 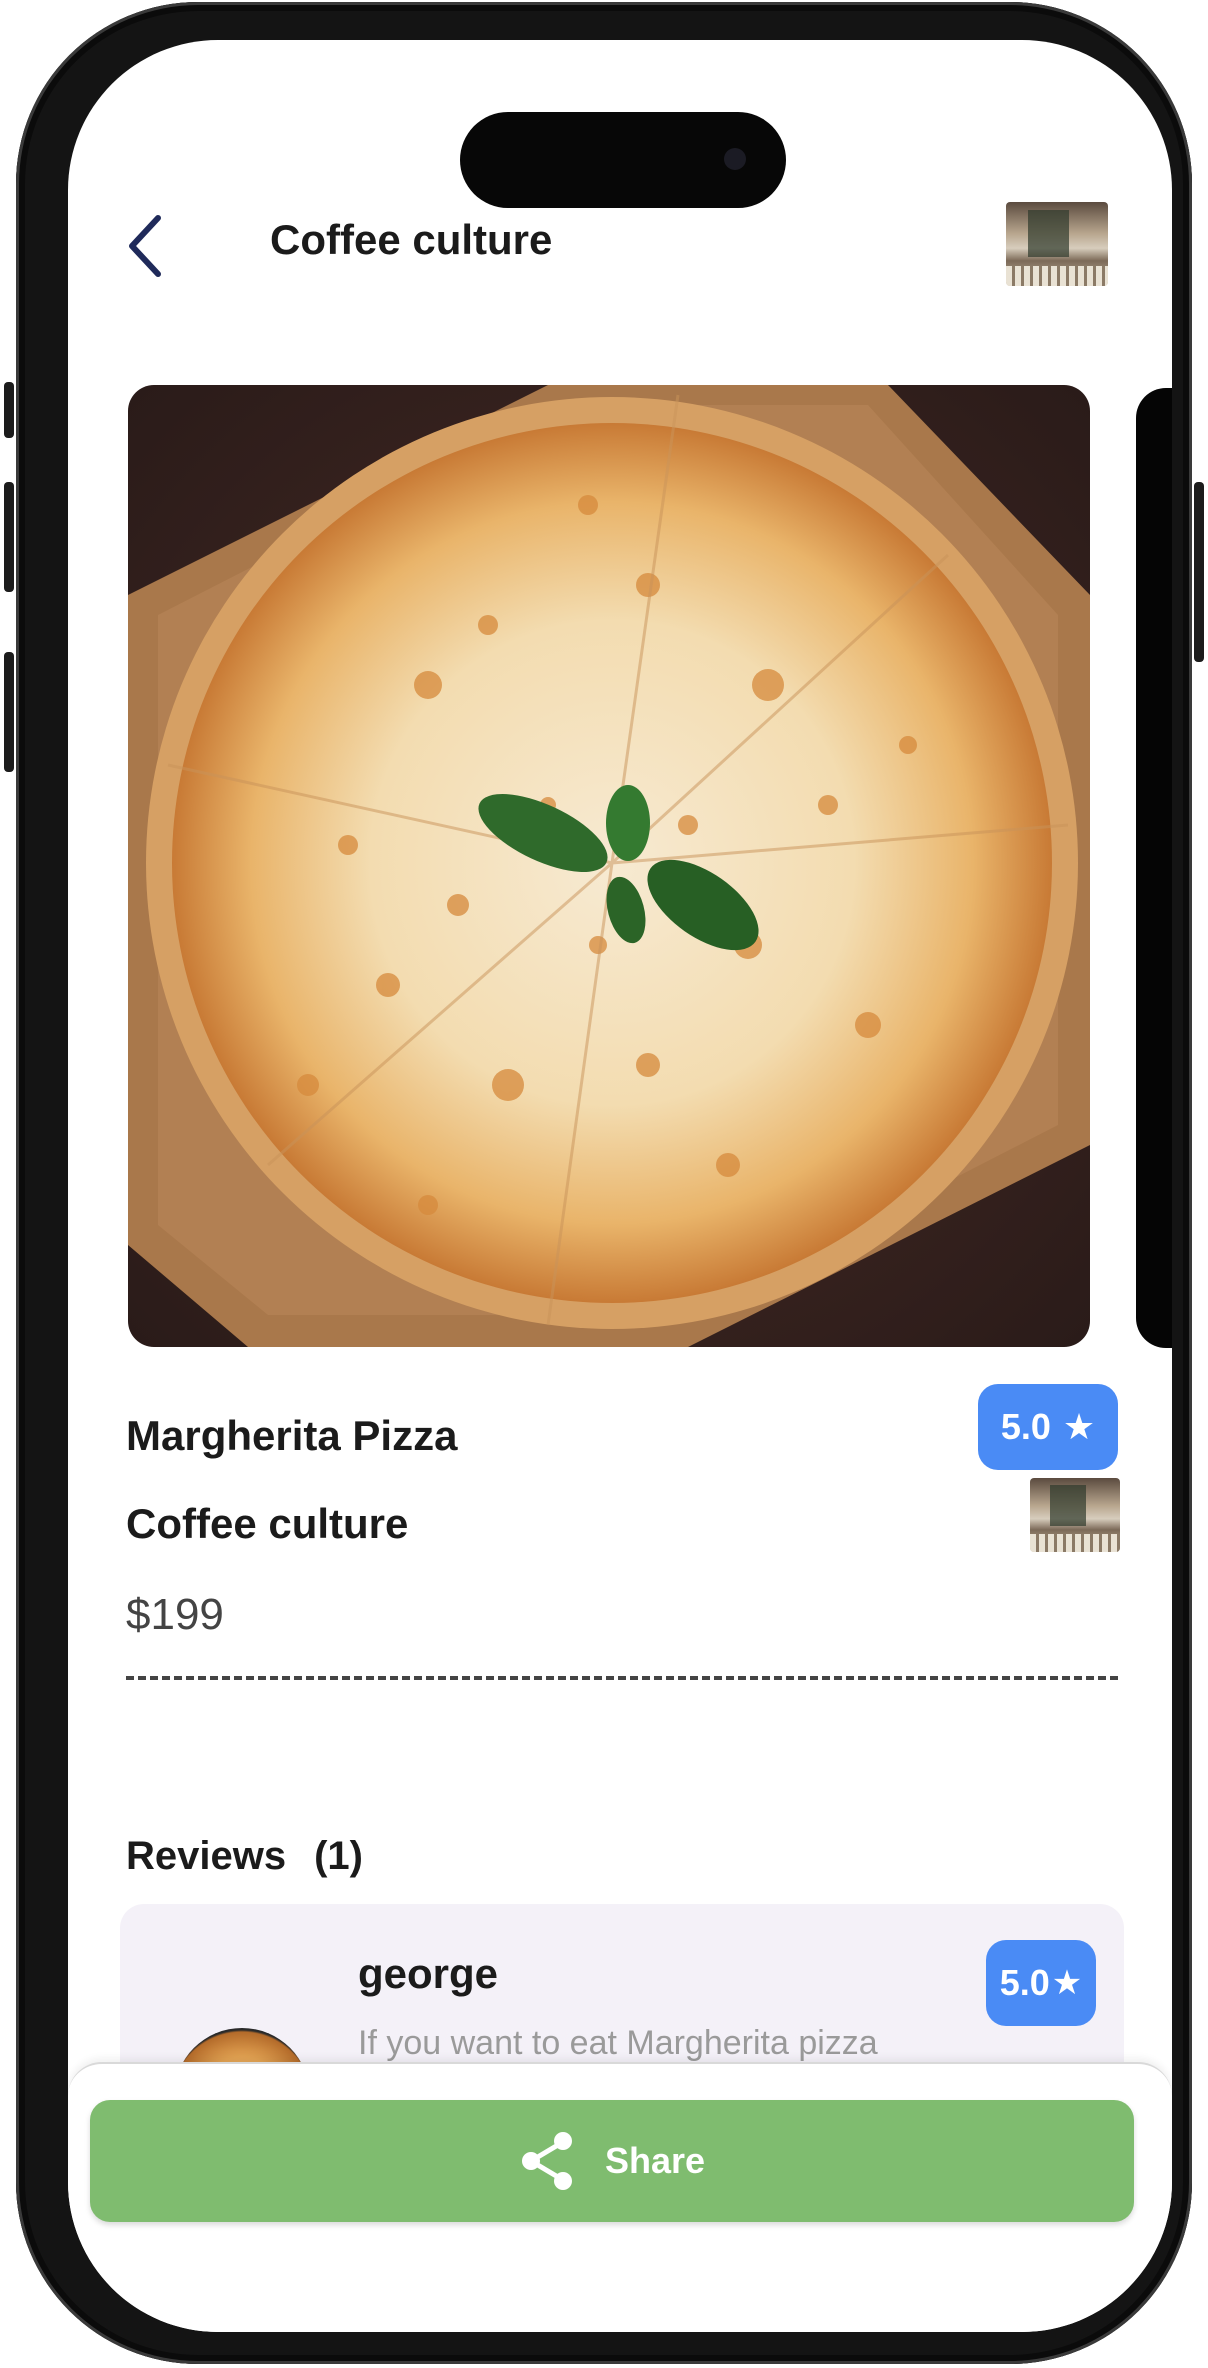 I want to click on bottom-action-bar: Share, so click(x=620, y=2197).